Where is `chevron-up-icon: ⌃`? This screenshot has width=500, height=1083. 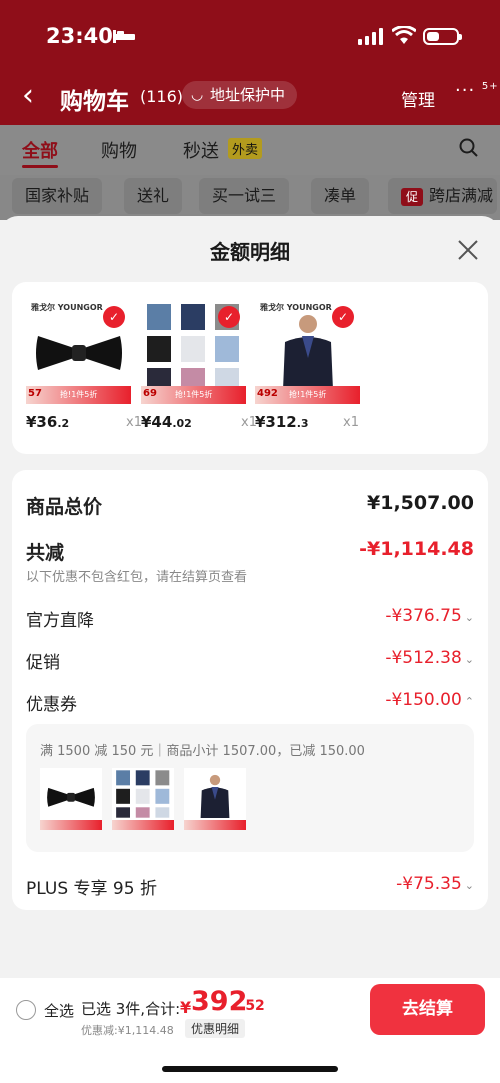 chevron-up-icon: ⌃ is located at coordinates (469, 701).